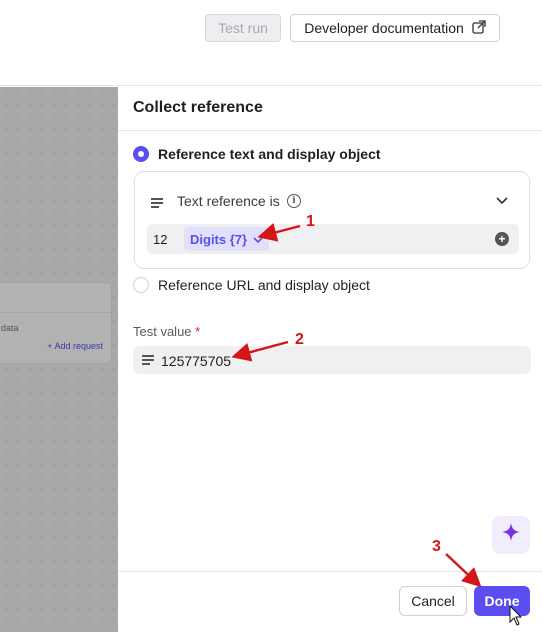 The image size is (542, 632). Describe the element at coordinates (10, 328) in the screenshot. I see `canvas-data-text: data` at that location.